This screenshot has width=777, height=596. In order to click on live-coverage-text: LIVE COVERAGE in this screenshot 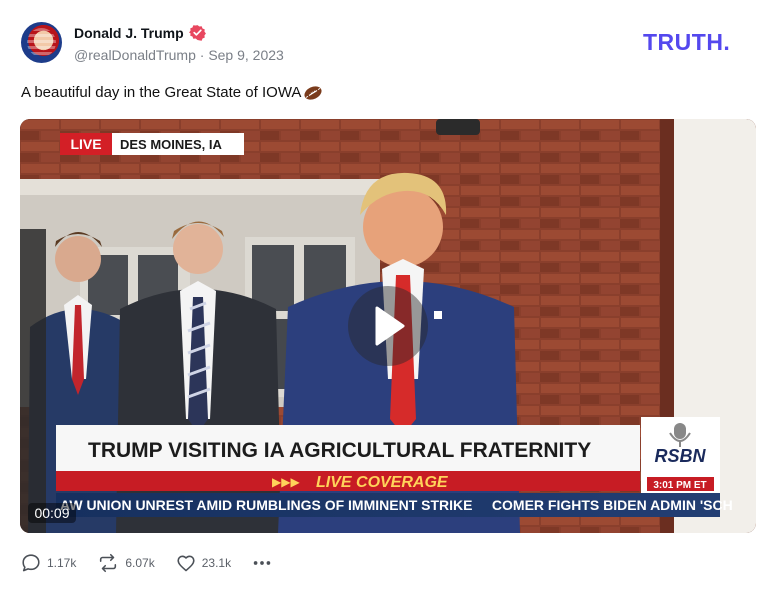, I will do `click(382, 482)`.